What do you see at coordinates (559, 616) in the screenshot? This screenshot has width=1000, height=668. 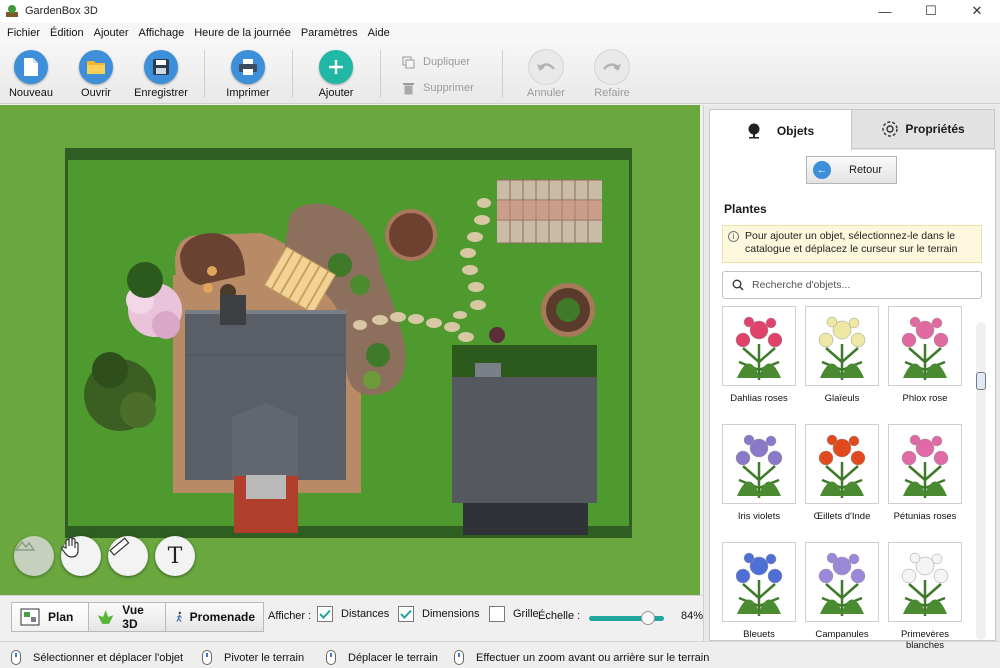 I see `scale-label: Échelle :` at bounding box center [559, 616].